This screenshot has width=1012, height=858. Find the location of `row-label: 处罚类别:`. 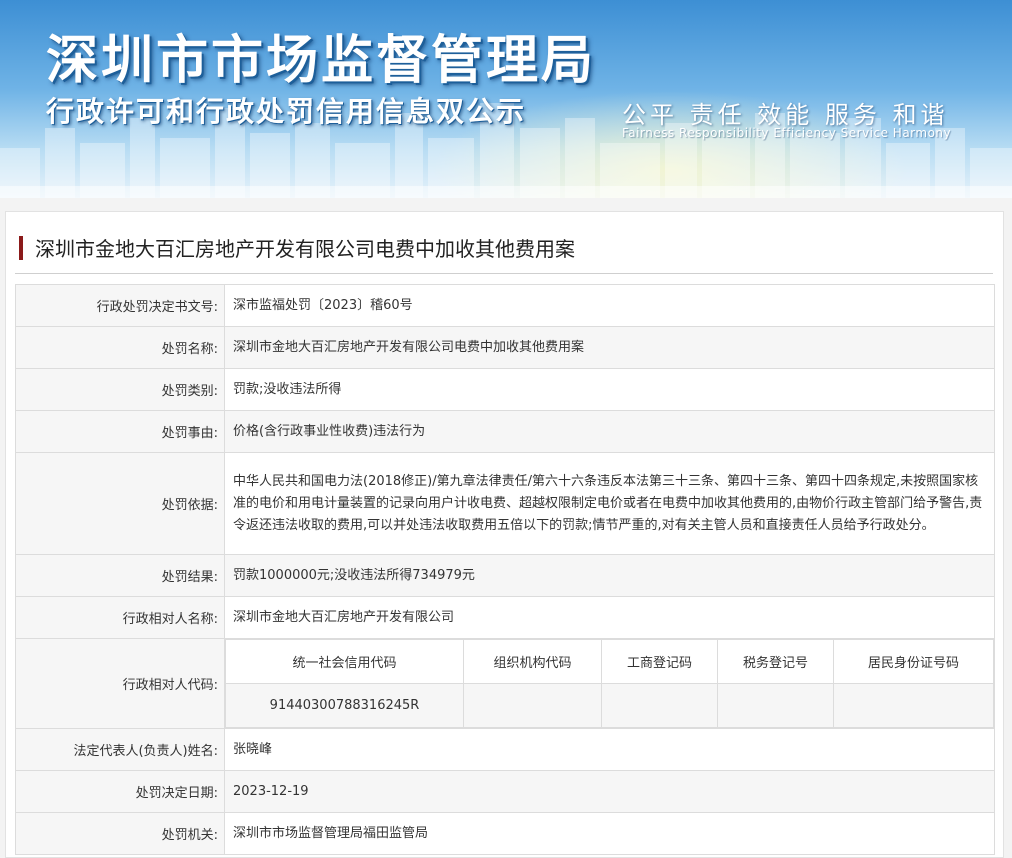

row-label: 处罚类别: is located at coordinates (120, 389).